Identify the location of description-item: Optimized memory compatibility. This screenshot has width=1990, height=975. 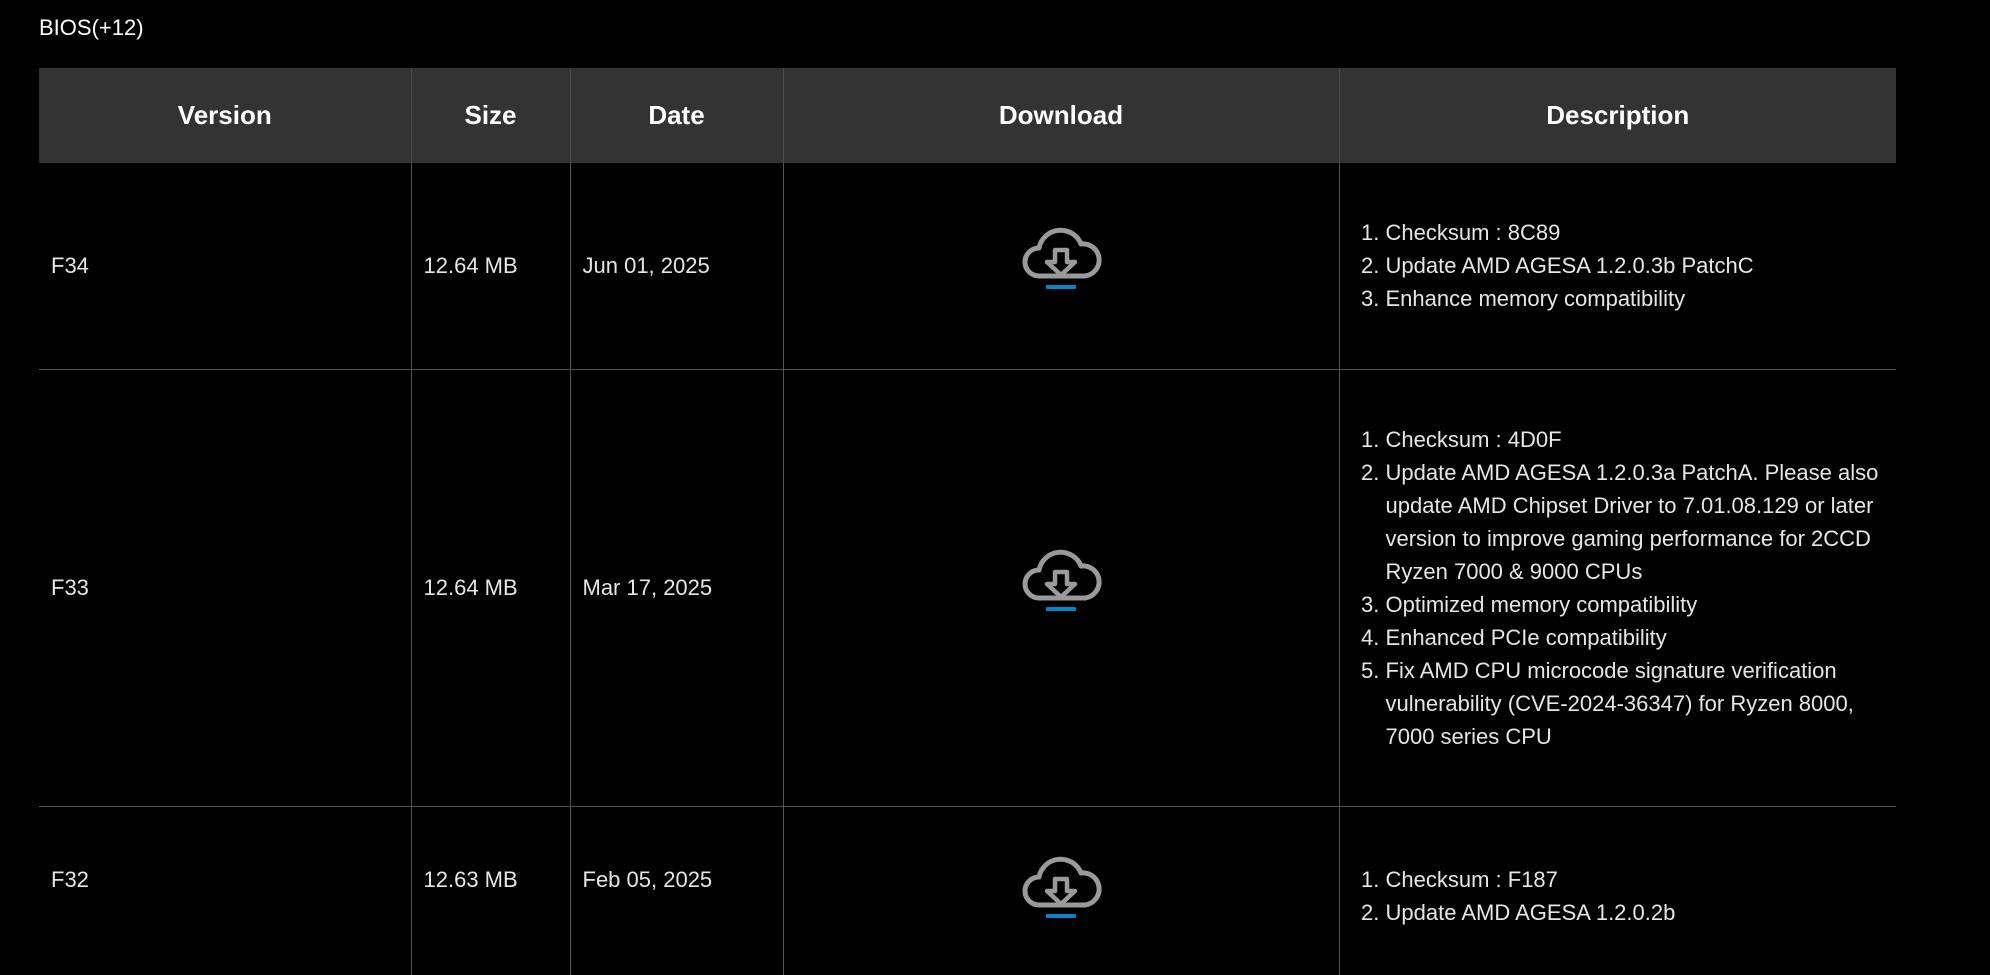
(1635, 604).